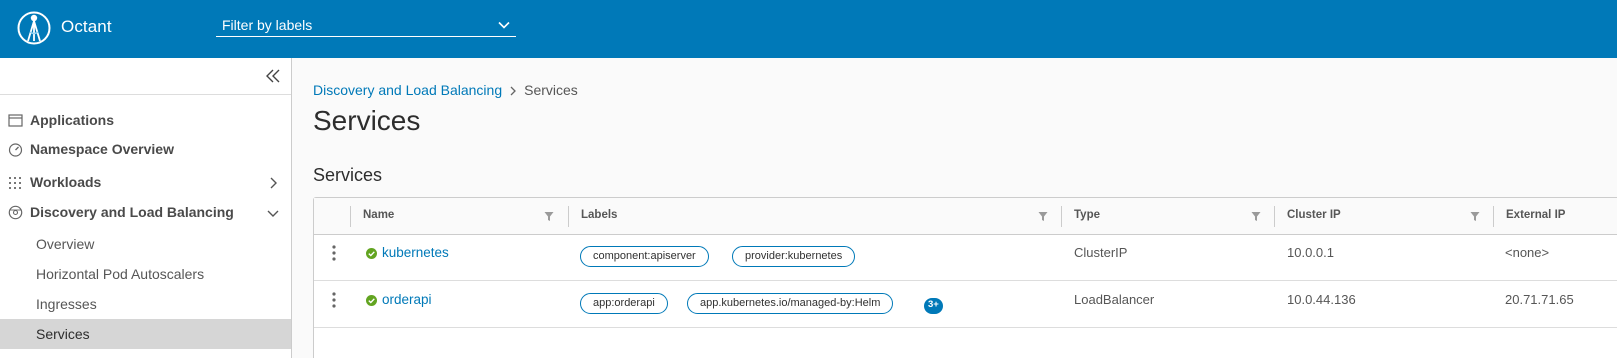 The height and width of the screenshot is (358, 1617). Describe the element at coordinates (551, 90) in the screenshot. I see `breadcrumb-current: Services` at that location.